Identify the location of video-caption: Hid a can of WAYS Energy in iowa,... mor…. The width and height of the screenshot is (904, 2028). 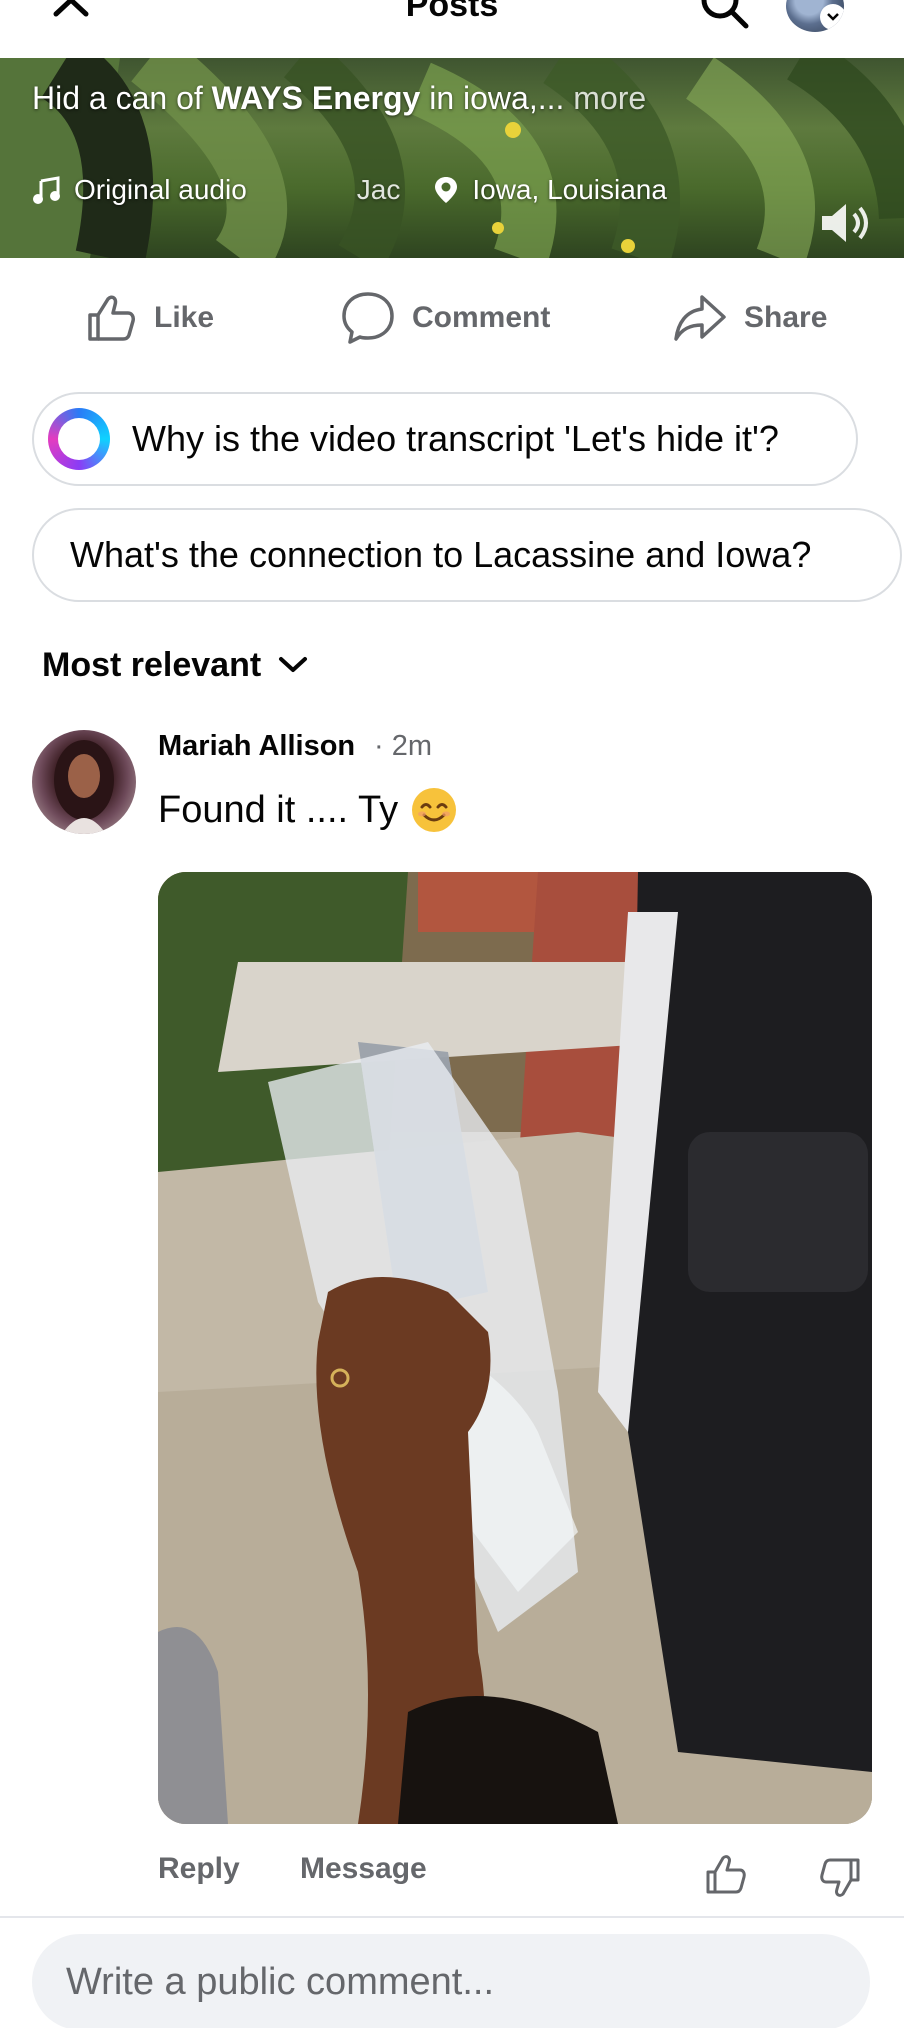
(339, 98).